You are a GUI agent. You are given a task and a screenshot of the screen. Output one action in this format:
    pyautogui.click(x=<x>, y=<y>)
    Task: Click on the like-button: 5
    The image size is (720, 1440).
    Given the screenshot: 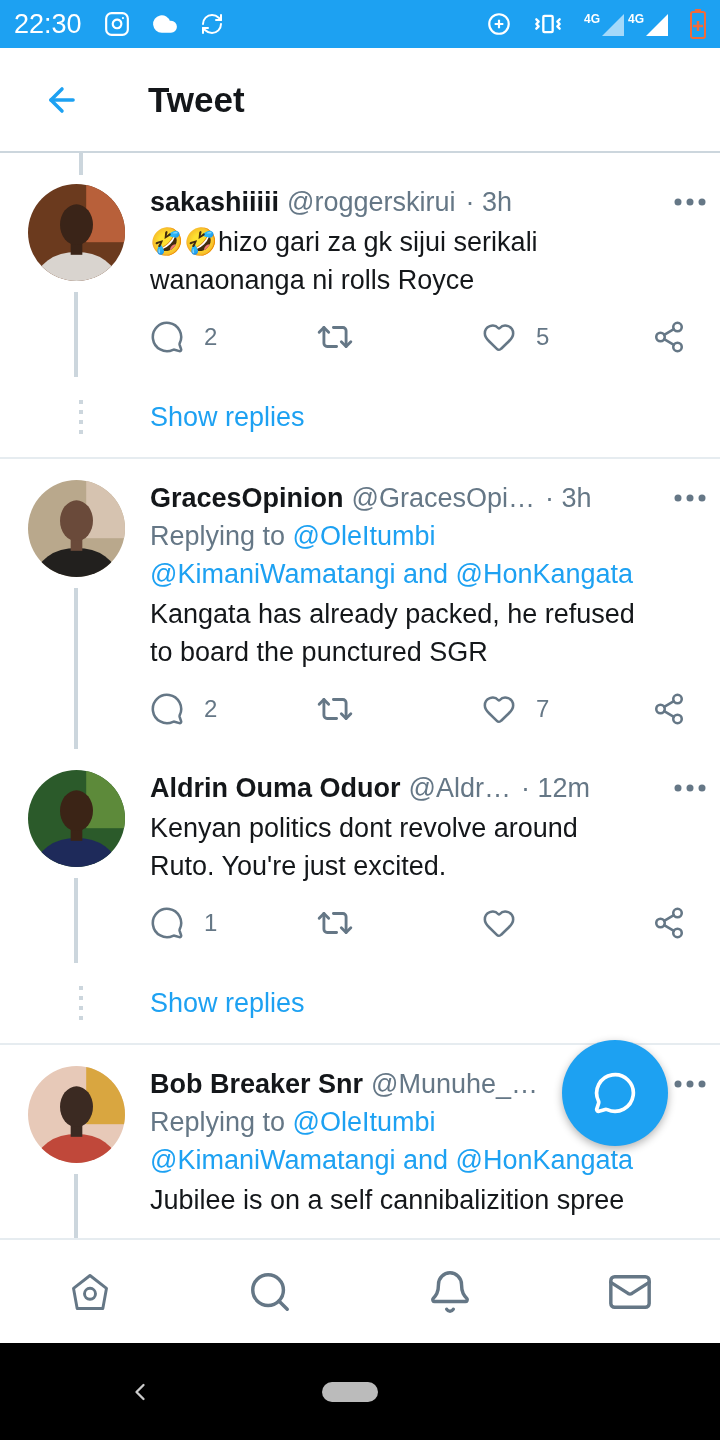 What is the action you would take?
    pyautogui.click(x=516, y=337)
    